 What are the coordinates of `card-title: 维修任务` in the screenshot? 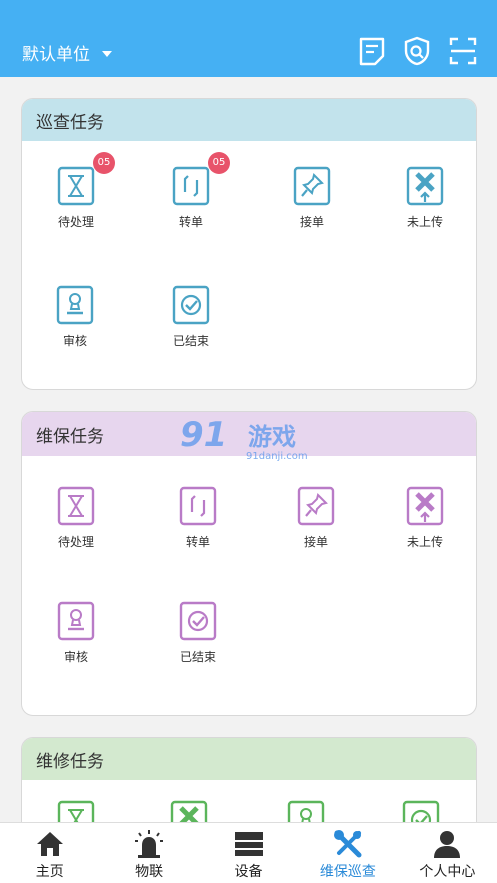 It's located at (249, 759).